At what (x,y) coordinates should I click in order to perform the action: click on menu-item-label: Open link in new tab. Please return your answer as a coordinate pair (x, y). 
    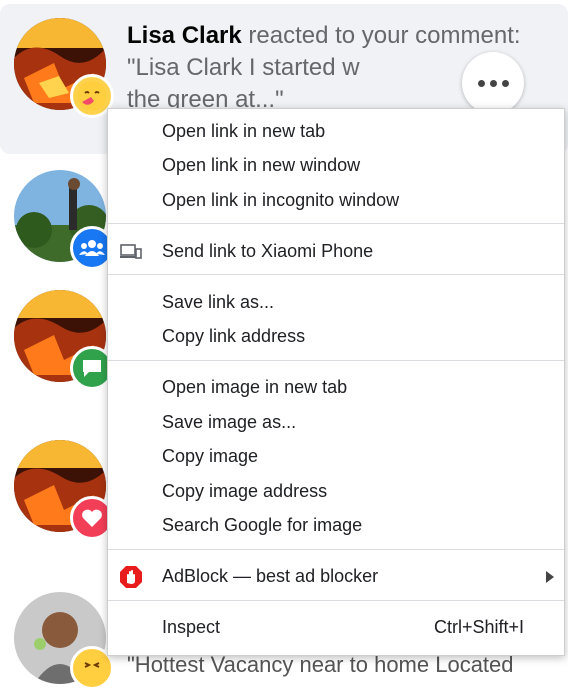
    Looking at the image, I should click on (244, 131).